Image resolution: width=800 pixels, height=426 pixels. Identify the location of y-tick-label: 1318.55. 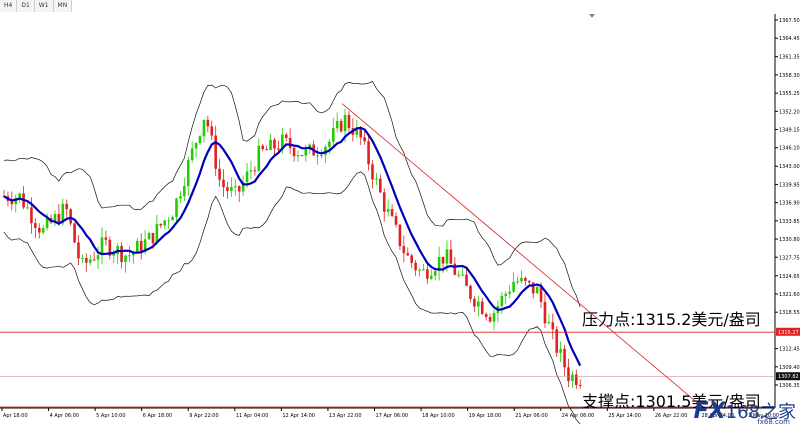
(789, 313).